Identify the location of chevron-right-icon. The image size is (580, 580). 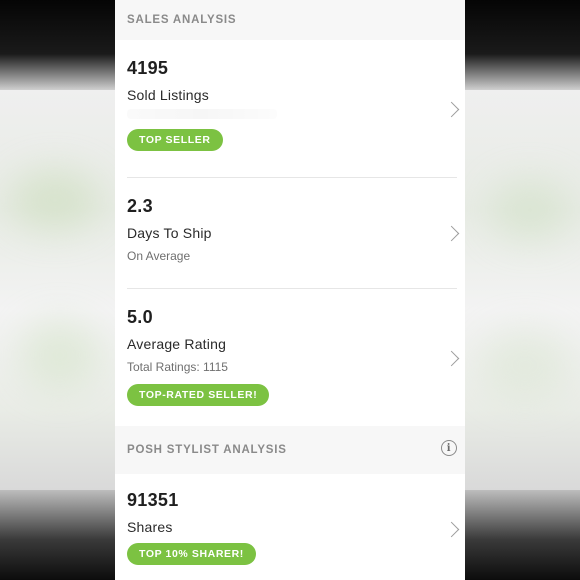
(451, 109).